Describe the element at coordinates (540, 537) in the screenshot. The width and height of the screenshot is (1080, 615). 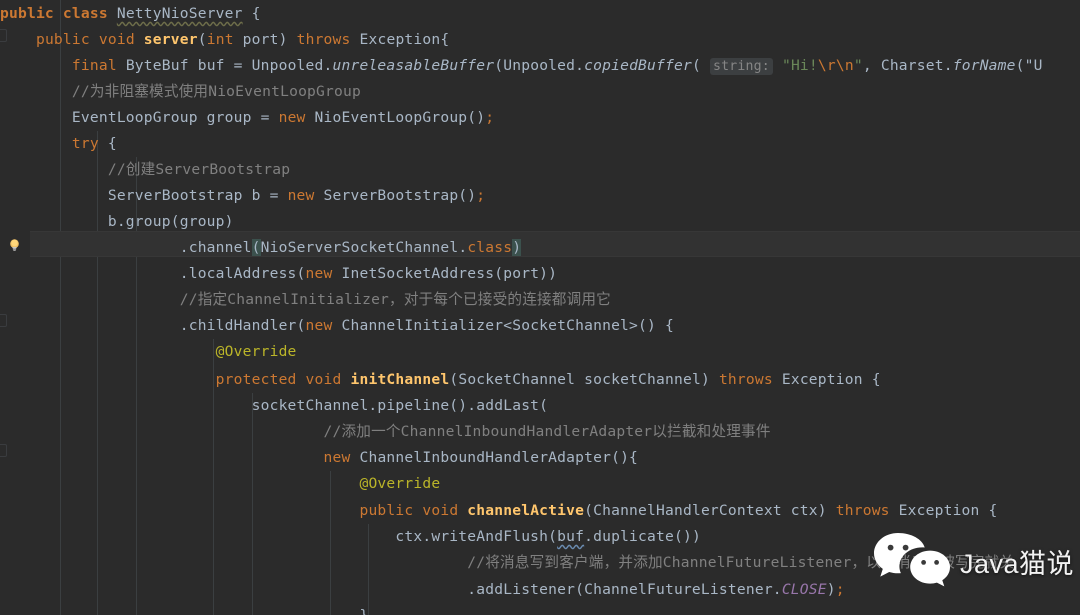
I see `code-line-writeandflush: ctx.writeAndFlush(buf.duplicate())` at that location.